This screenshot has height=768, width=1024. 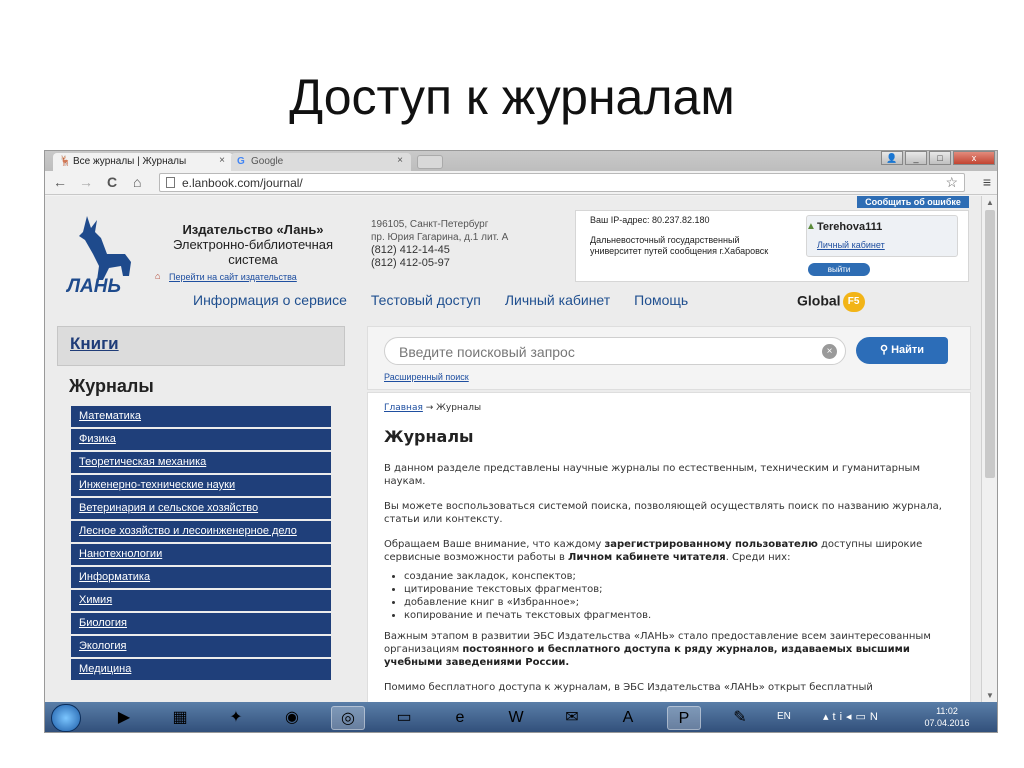 I want to click on clear-icon: ×, so click(x=829, y=351).